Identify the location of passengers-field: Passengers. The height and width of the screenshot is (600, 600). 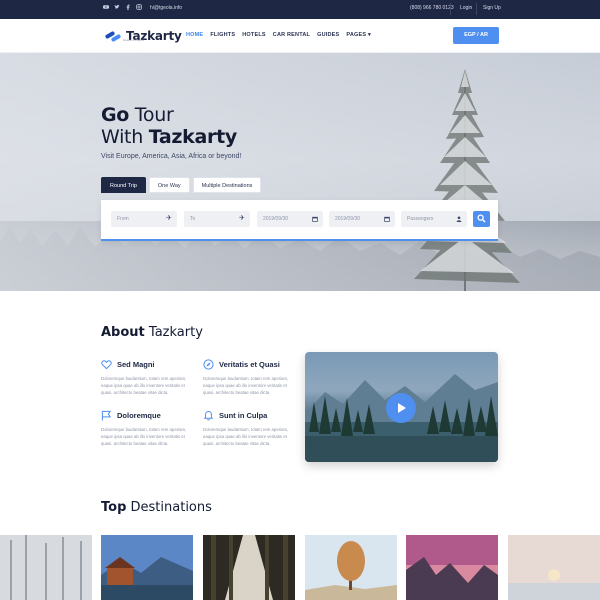
(434, 219).